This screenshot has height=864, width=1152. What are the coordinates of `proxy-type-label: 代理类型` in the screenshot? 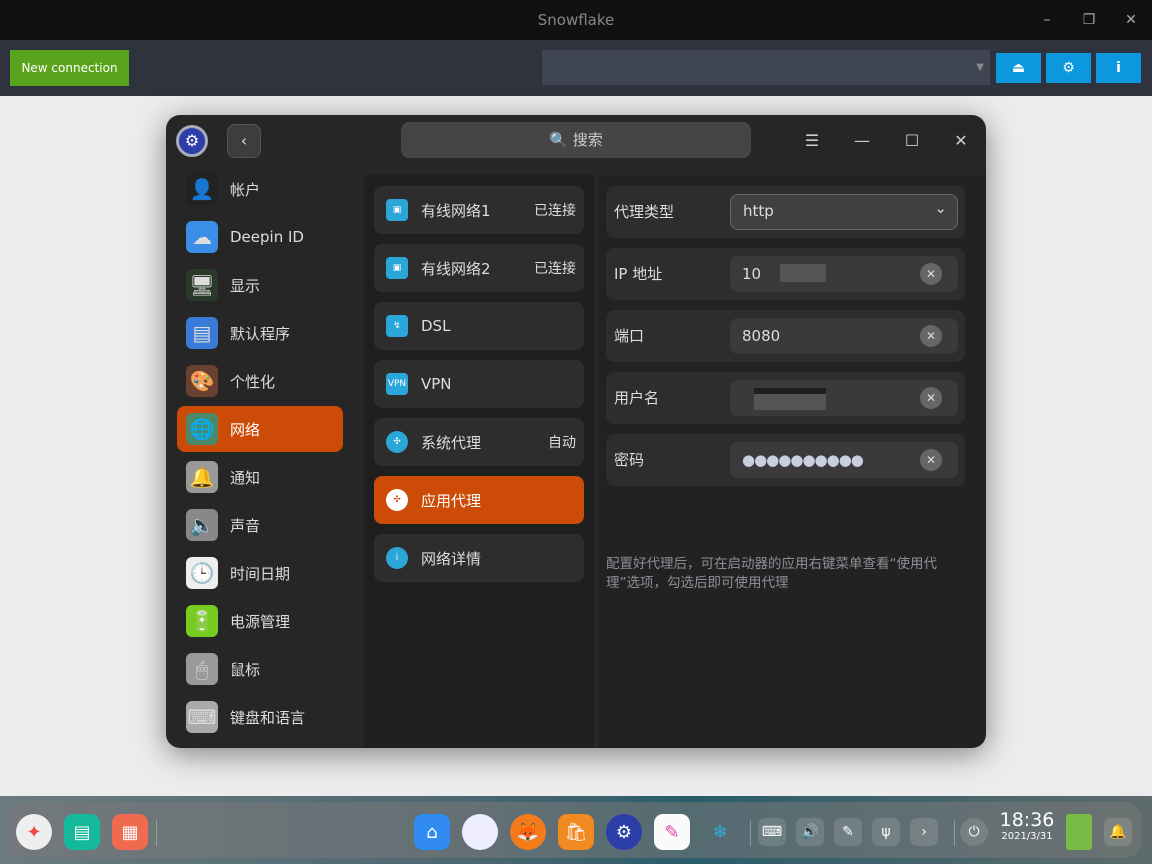 It's located at (644, 212).